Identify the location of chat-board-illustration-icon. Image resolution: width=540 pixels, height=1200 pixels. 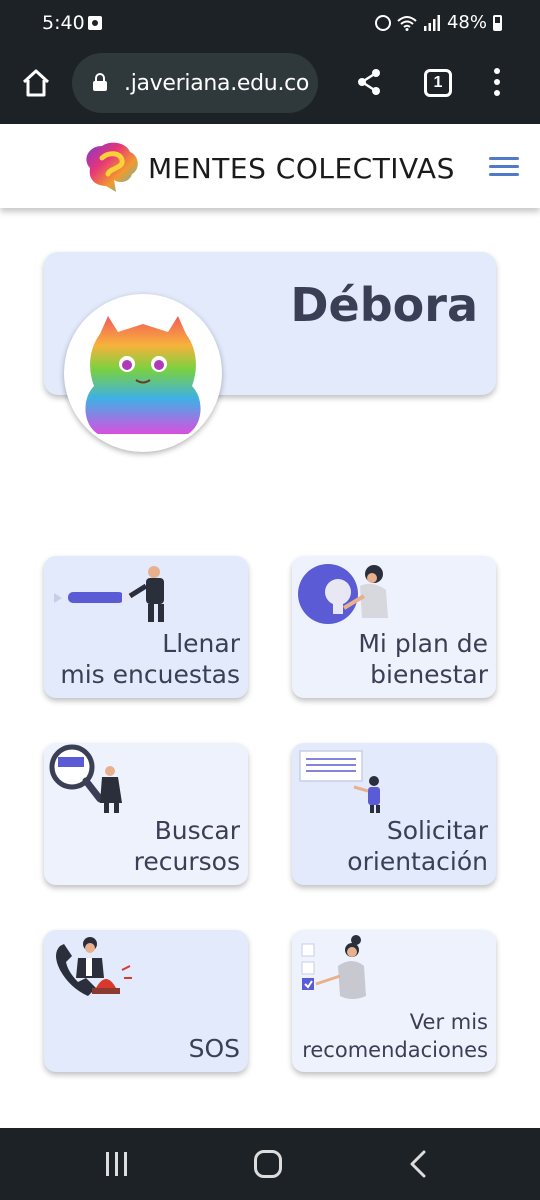
(339, 781).